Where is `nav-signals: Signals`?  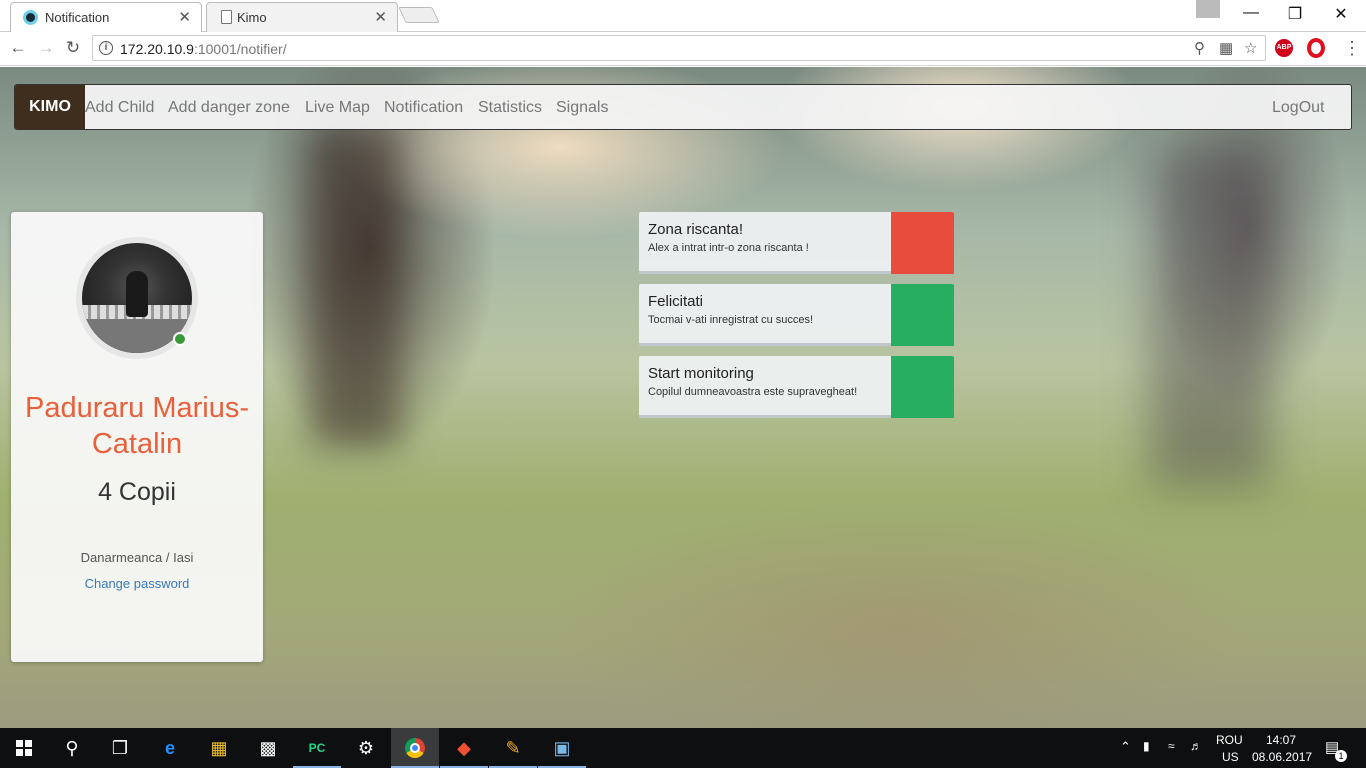
nav-signals: Signals is located at coordinates (582, 108).